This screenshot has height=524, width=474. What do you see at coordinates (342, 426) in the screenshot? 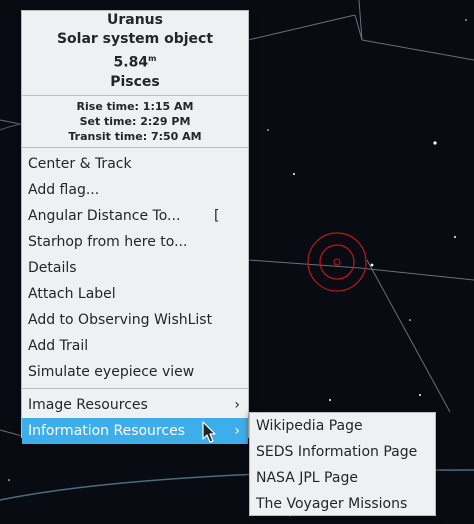
I see `submenu-item-wikipedia: Wikipedia Page` at bounding box center [342, 426].